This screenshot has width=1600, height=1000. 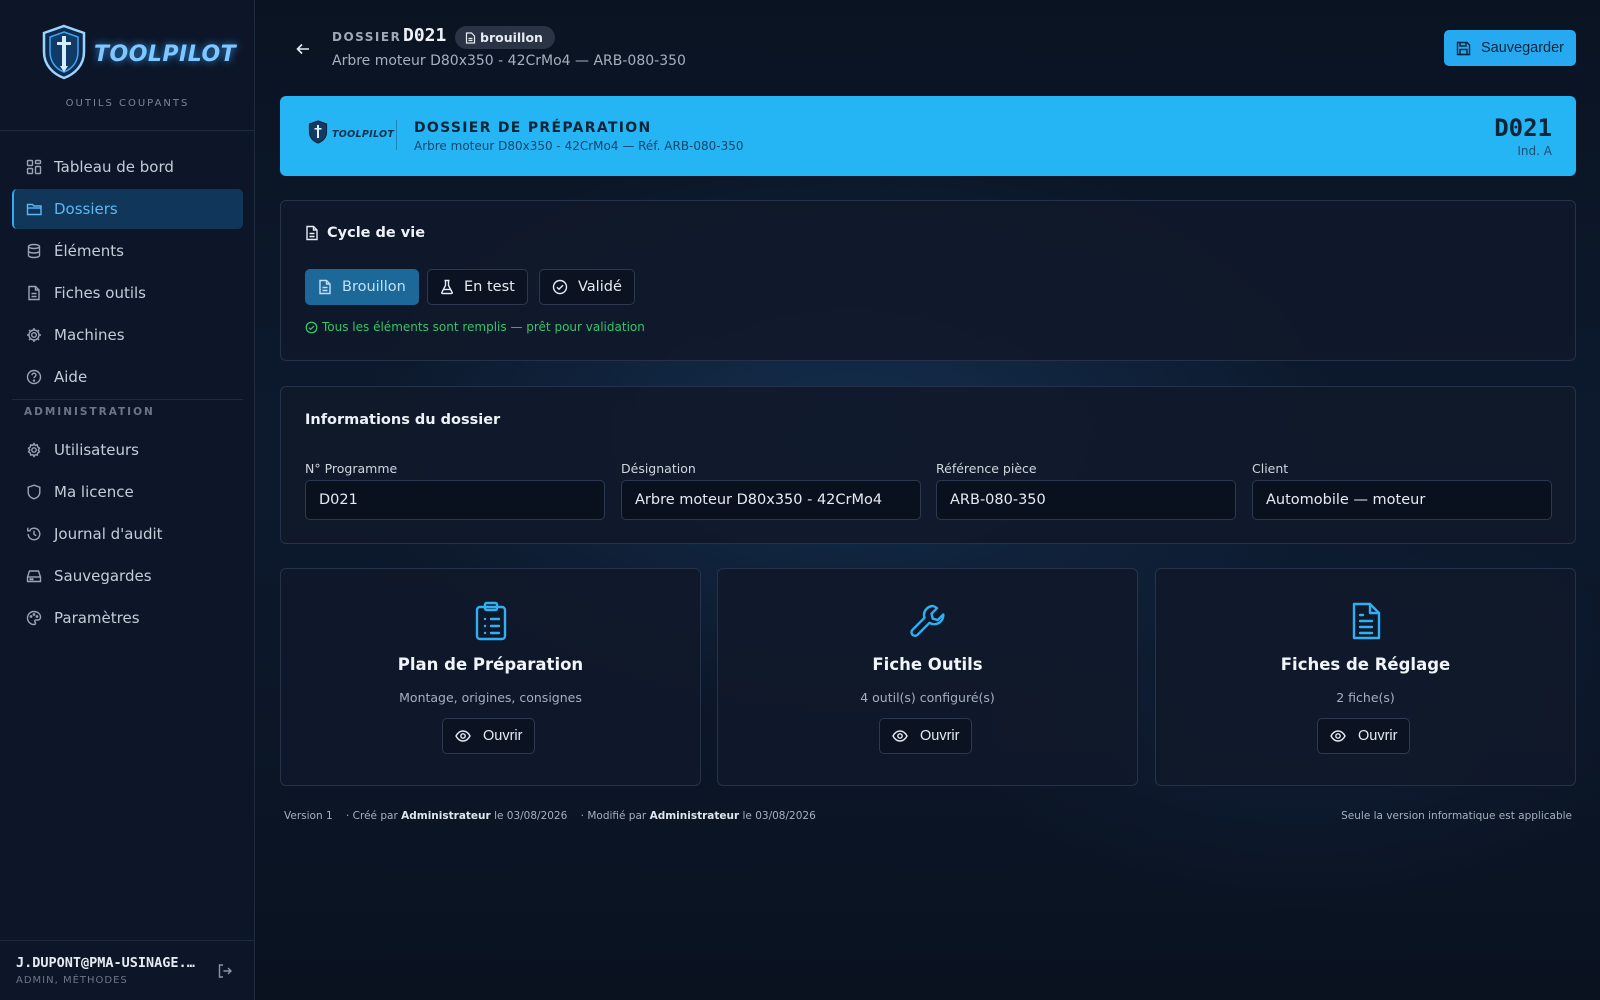 I want to click on field-label-reference: Référence pièce, so click(x=986, y=468).